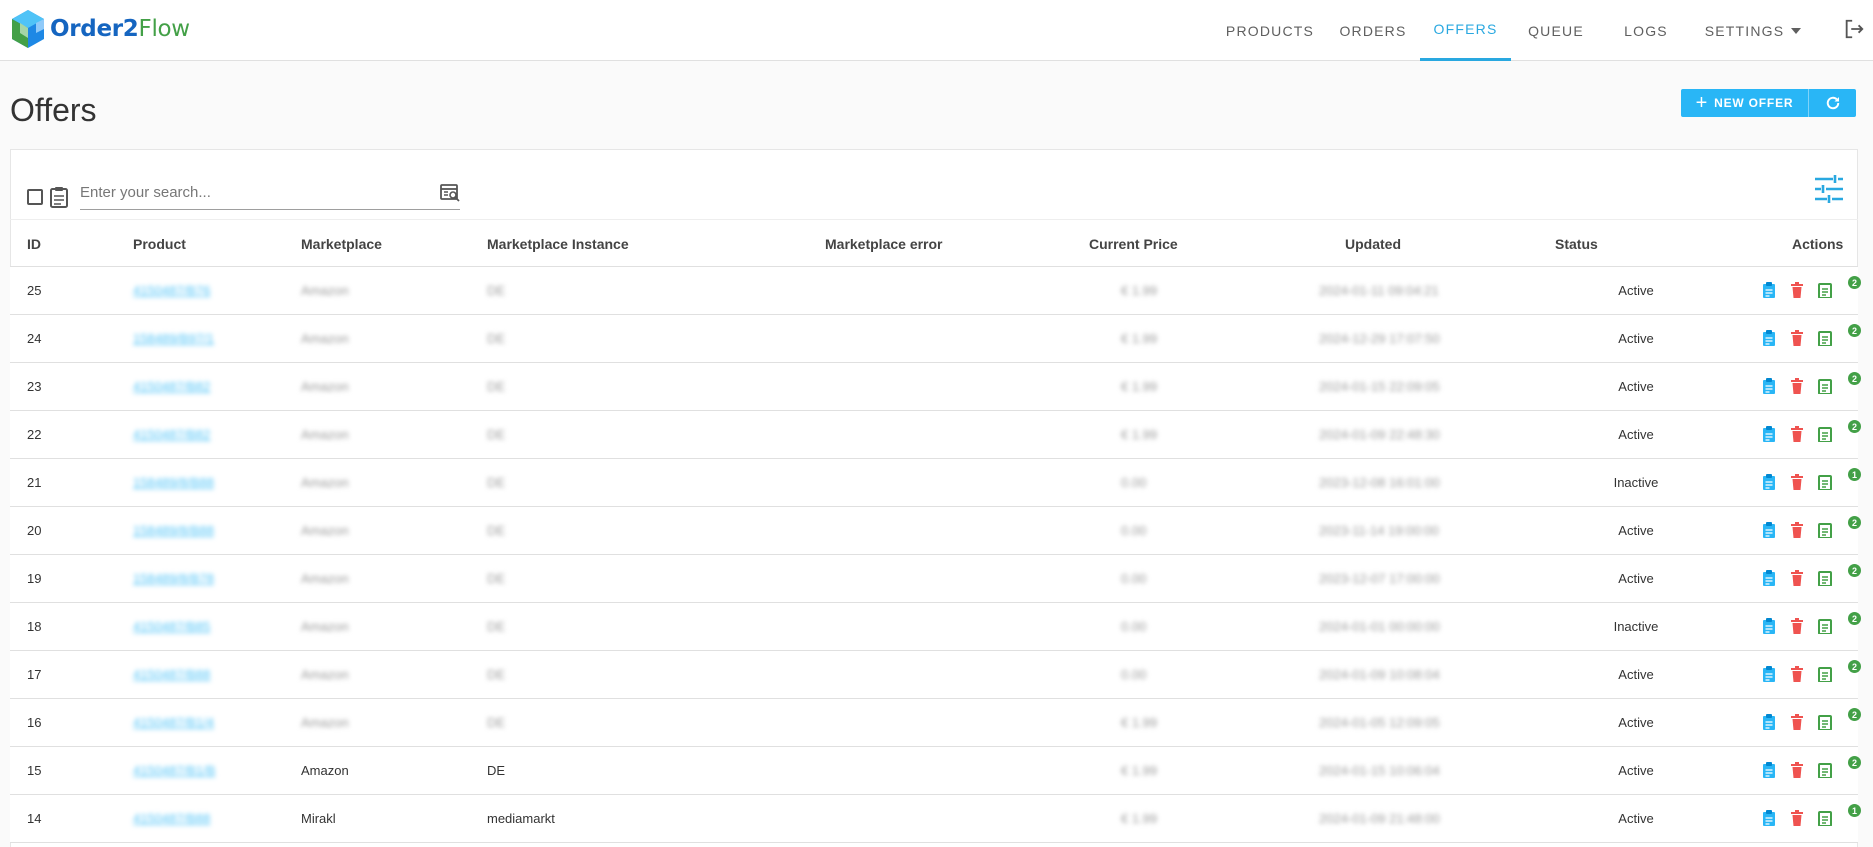  Describe the element at coordinates (1753, 30) in the screenshot. I see `nav-settings: SETTINGS` at that location.